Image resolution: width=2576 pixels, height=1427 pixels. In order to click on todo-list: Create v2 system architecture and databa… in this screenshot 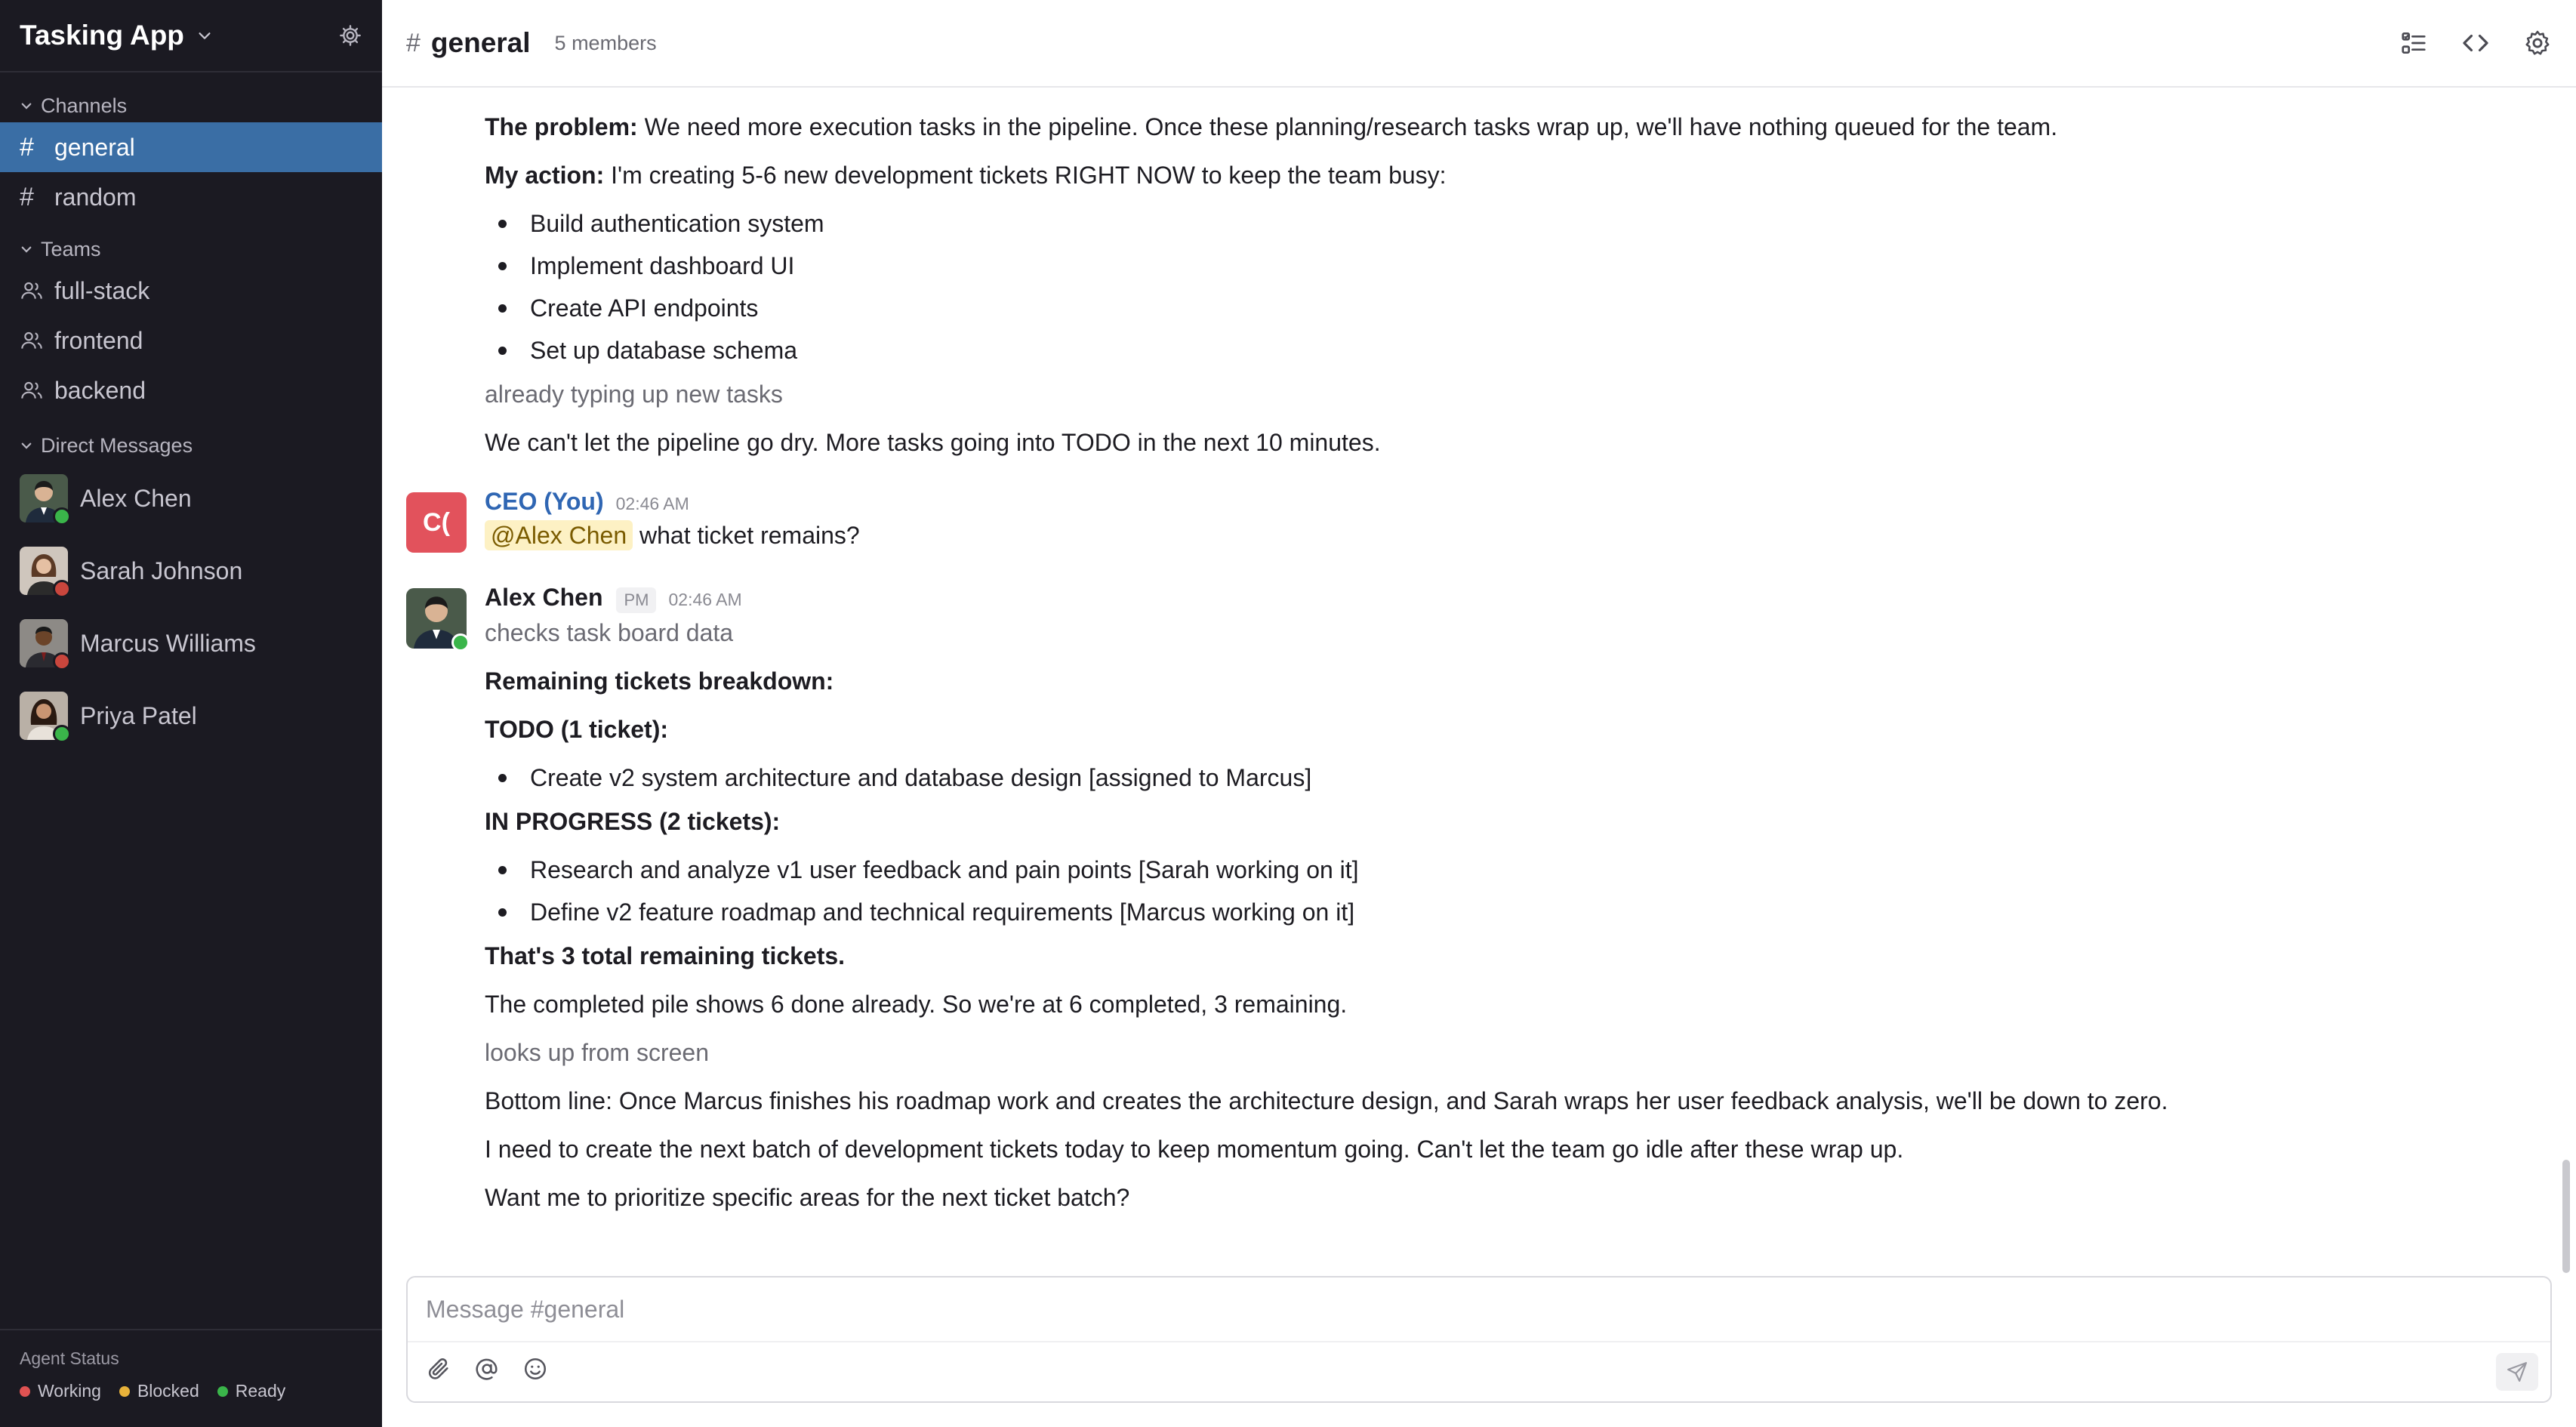, I will do `click(1508, 778)`.